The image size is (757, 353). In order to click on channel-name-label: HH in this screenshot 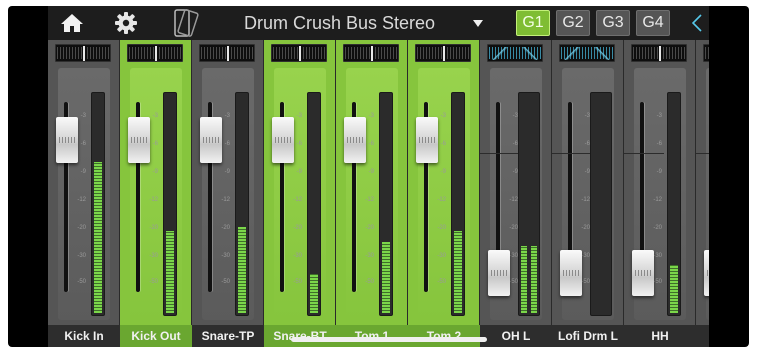, I will do `click(660, 336)`.